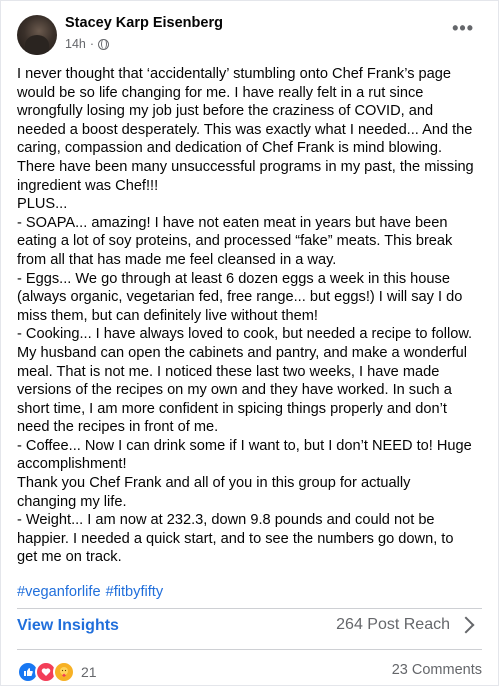 The image size is (501, 688). What do you see at coordinates (59, 592) in the screenshot?
I see `hashtag-link: #veganforlife` at bounding box center [59, 592].